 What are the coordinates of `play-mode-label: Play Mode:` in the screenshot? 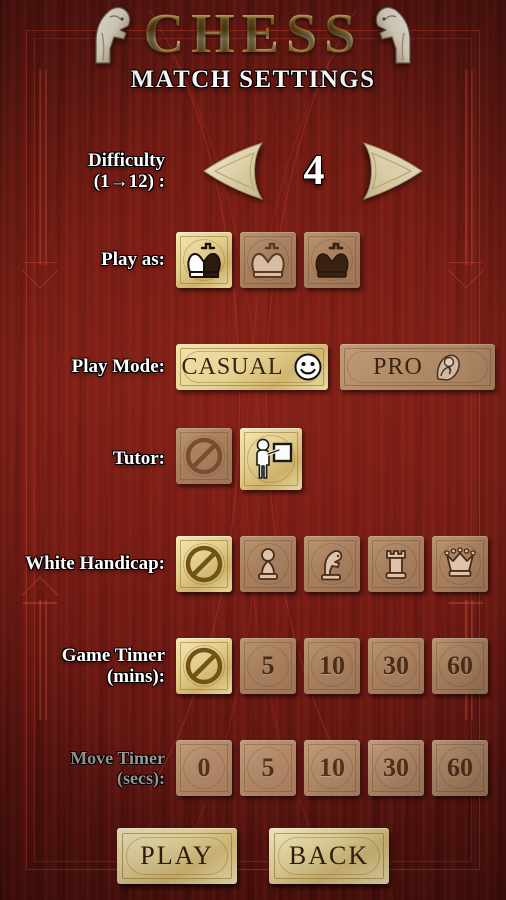 It's located at (118, 367).